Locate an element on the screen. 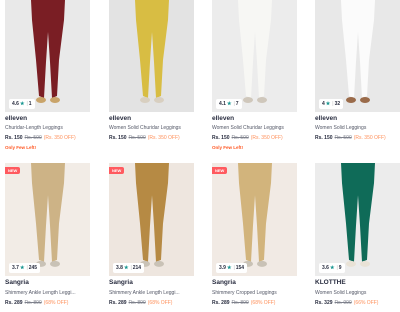 This screenshot has height=312, width=400. rating-value: 3.6 is located at coordinates (325, 268).